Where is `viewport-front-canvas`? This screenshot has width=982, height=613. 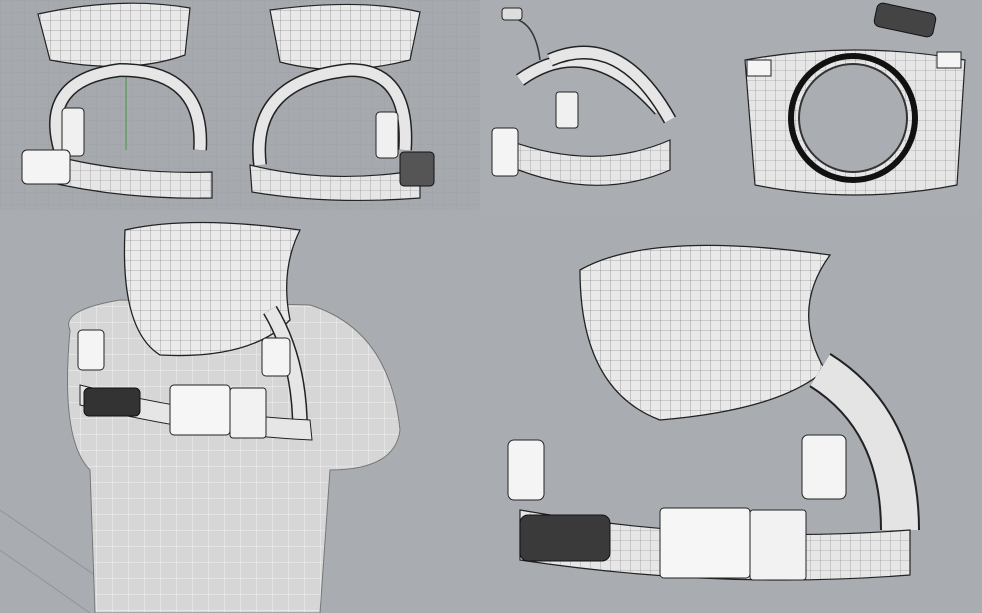 viewport-front-canvas is located at coordinates (120, 105).